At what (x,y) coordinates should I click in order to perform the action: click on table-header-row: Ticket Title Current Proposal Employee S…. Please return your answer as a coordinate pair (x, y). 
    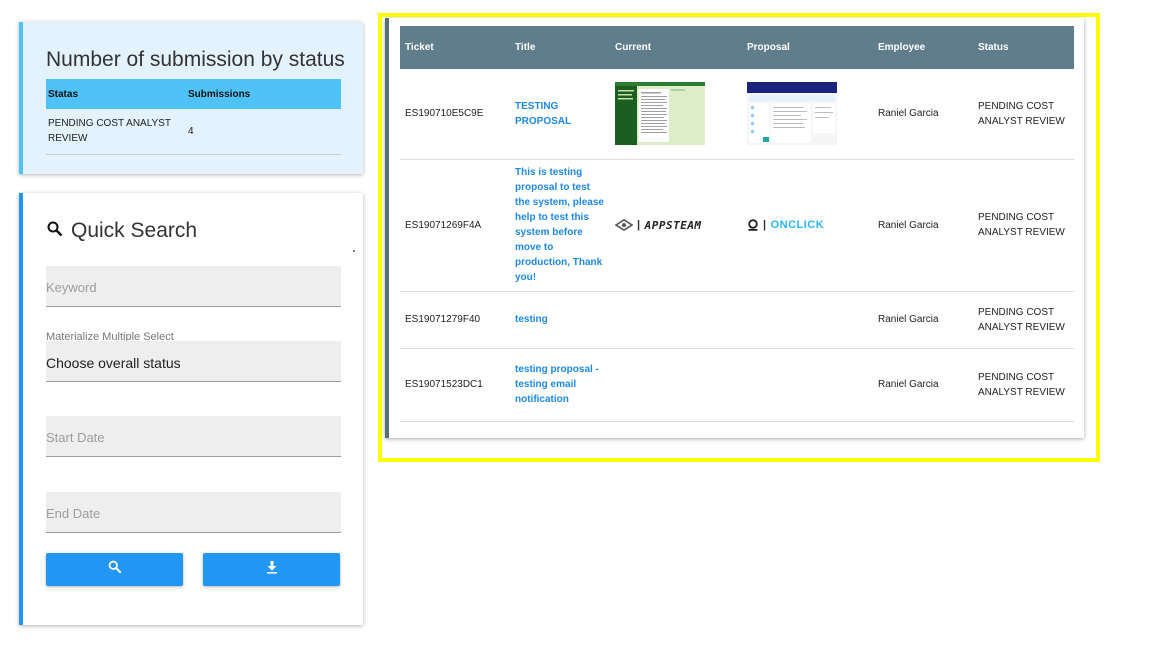
    Looking at the image, I should click on (737, 47).